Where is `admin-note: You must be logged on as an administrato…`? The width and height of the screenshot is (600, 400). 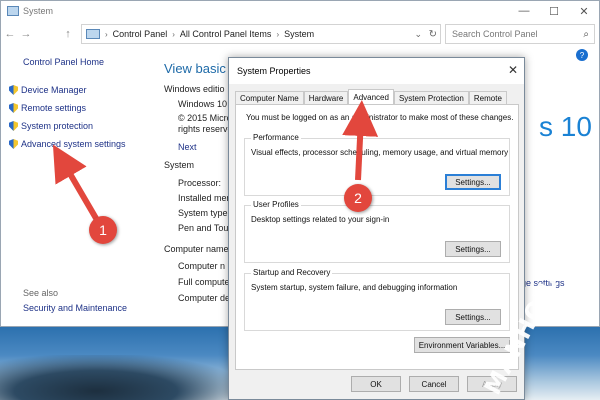 admin-note: You must be logged on as an administrato… is located at coordinates (380, 117).